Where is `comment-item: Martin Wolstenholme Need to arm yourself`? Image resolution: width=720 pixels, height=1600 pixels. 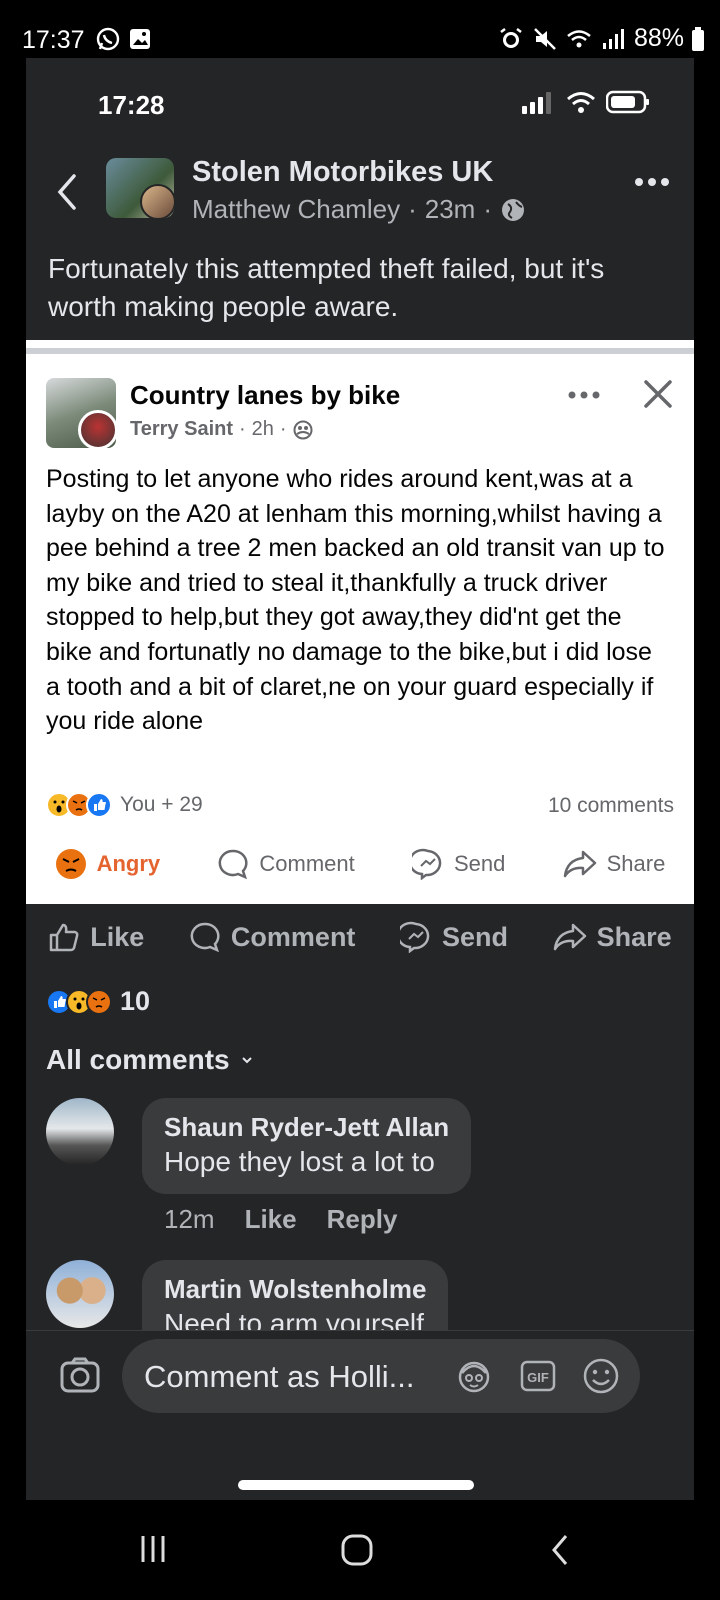 comment-item: Martin Wolstenholme Need to arm yourself is located at coordinates (366, 1298).